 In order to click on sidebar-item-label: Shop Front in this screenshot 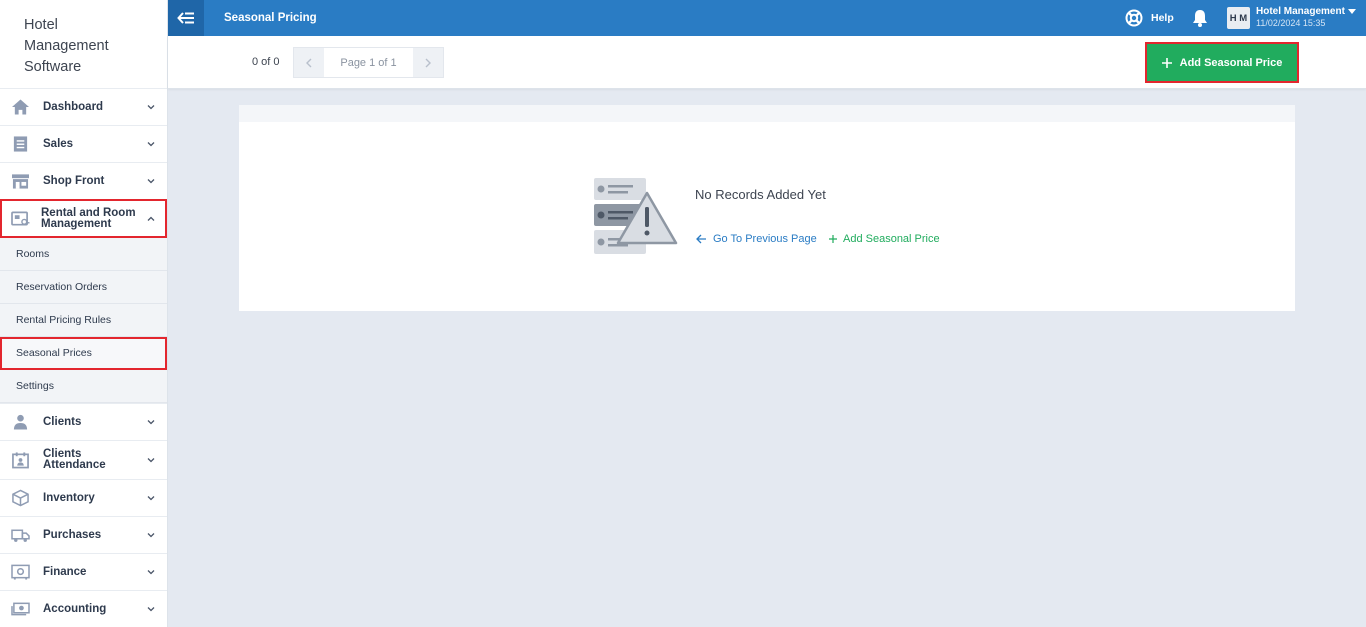, I will do `click(74, 180)`.